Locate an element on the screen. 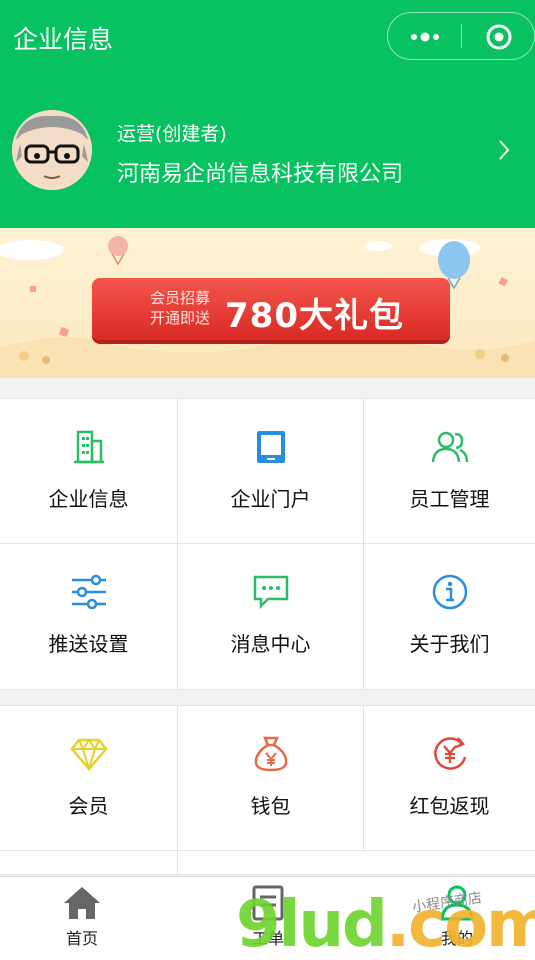 This screenshot has width=535, height=960. more-button is located at coordinates (425, 36).